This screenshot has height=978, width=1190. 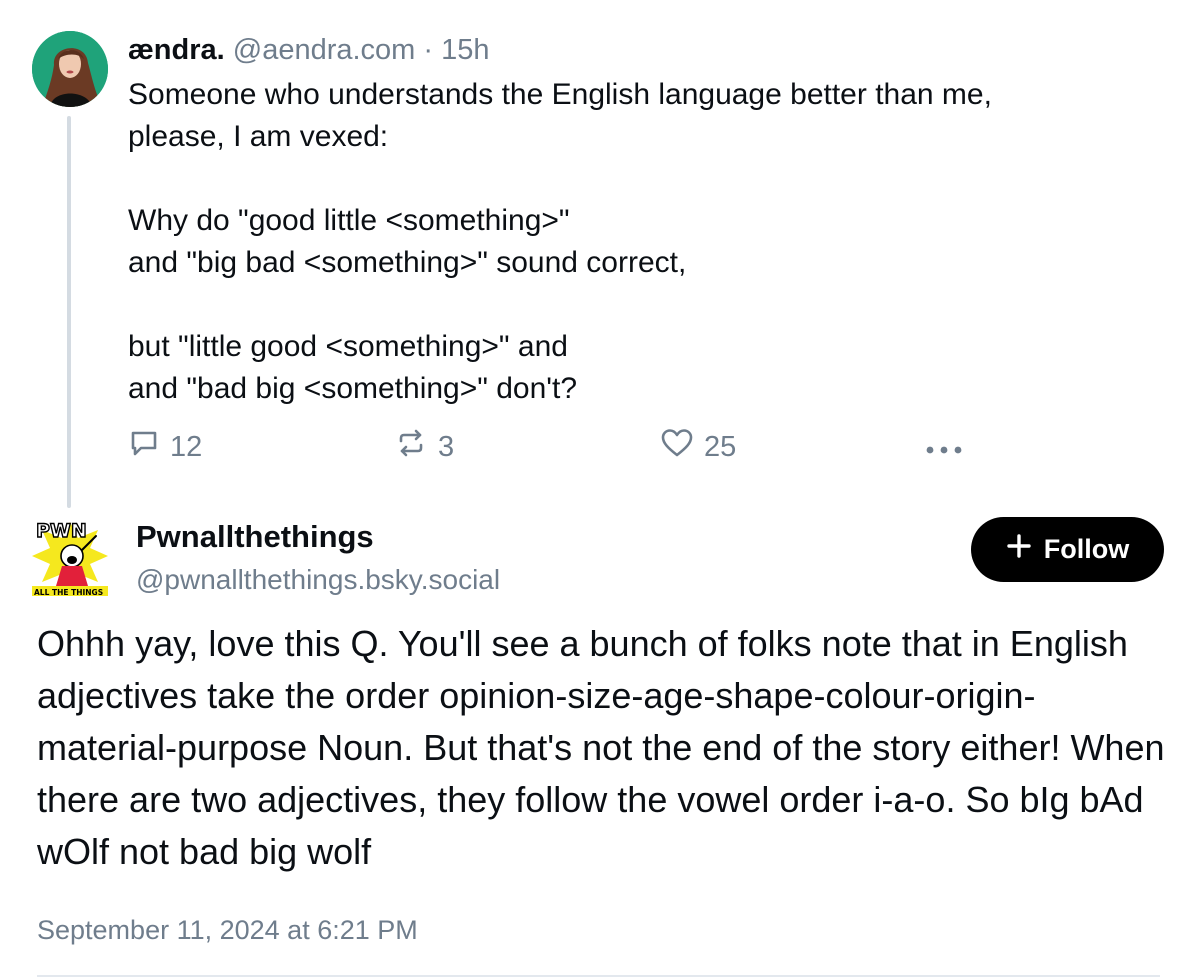 I want to click on avatar-image: PWN ALL THE THINGS, so click(x=70, y=556).